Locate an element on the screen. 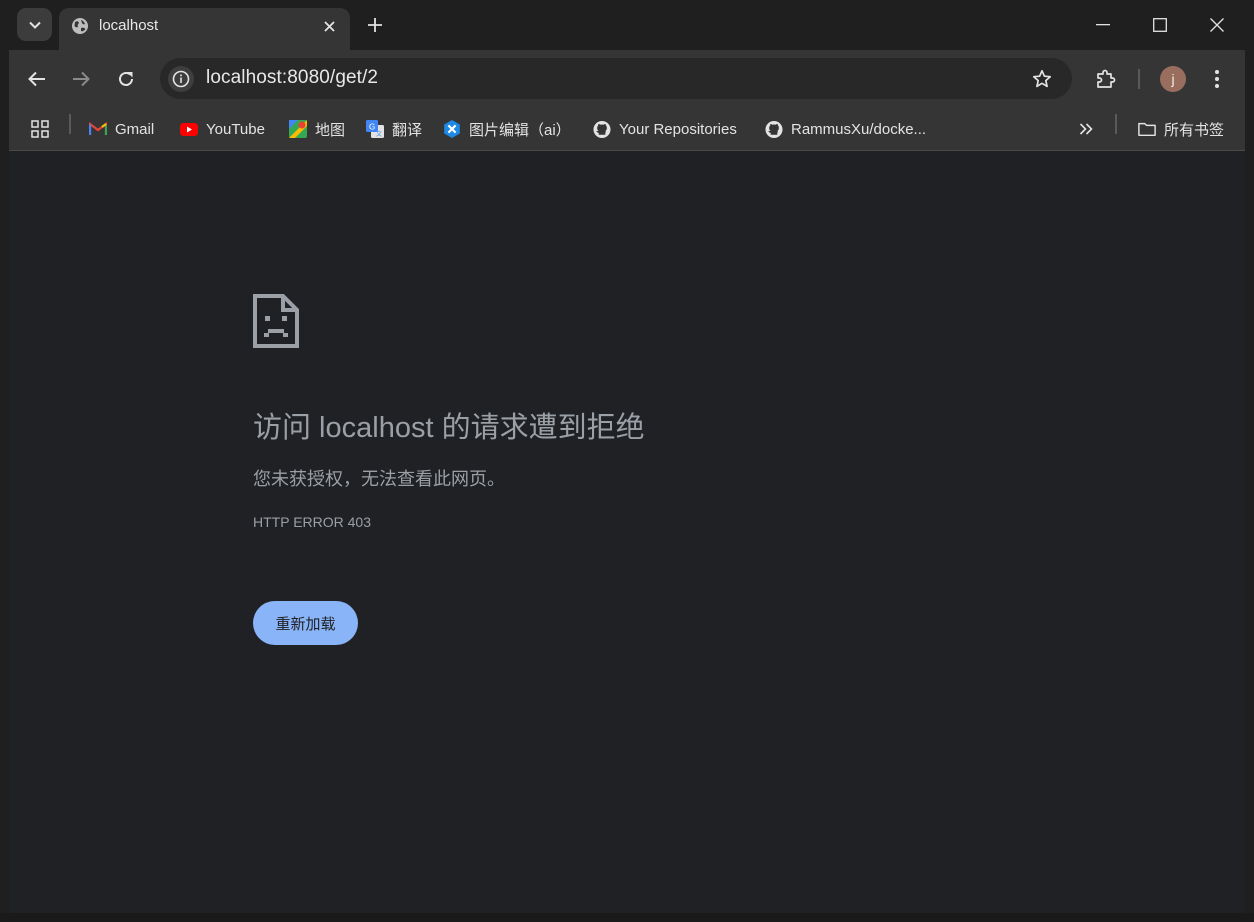  active-tab: localhost is located at coordinates (204, 29).